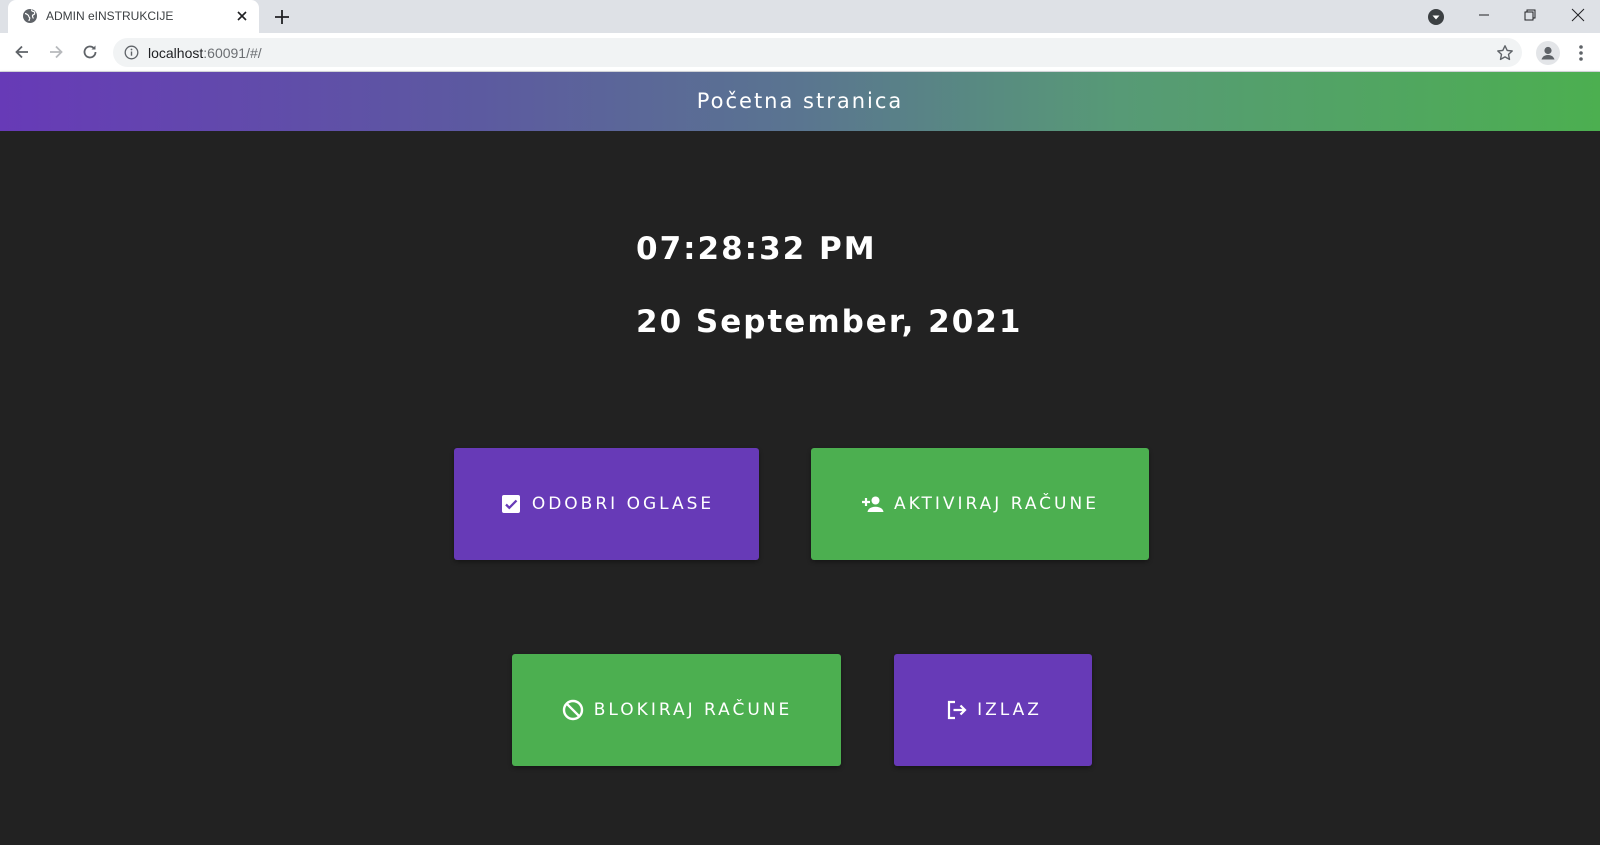 The image size is (1600, 845). I want to click on clock-time: 07:28:32 PM, so click(756, 249).